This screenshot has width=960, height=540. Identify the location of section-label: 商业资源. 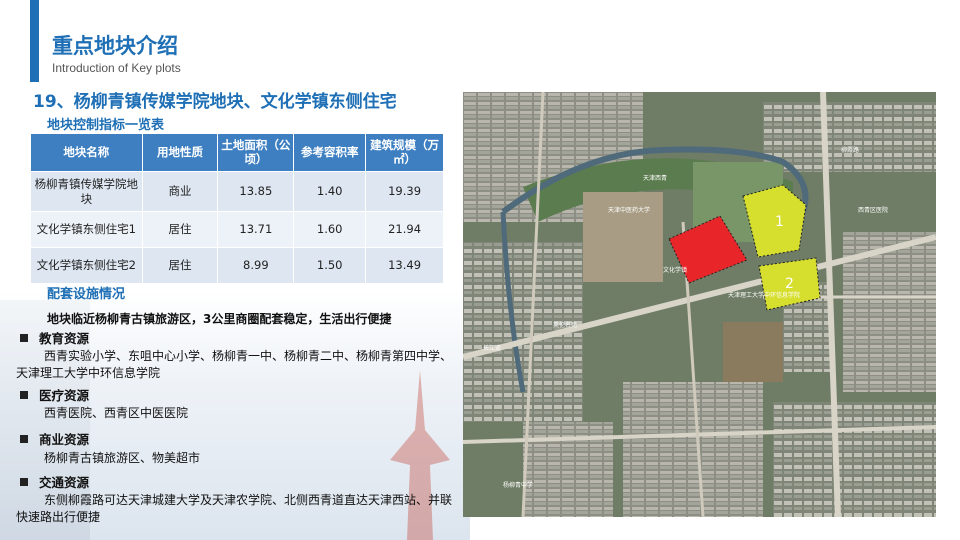
(64, 439).